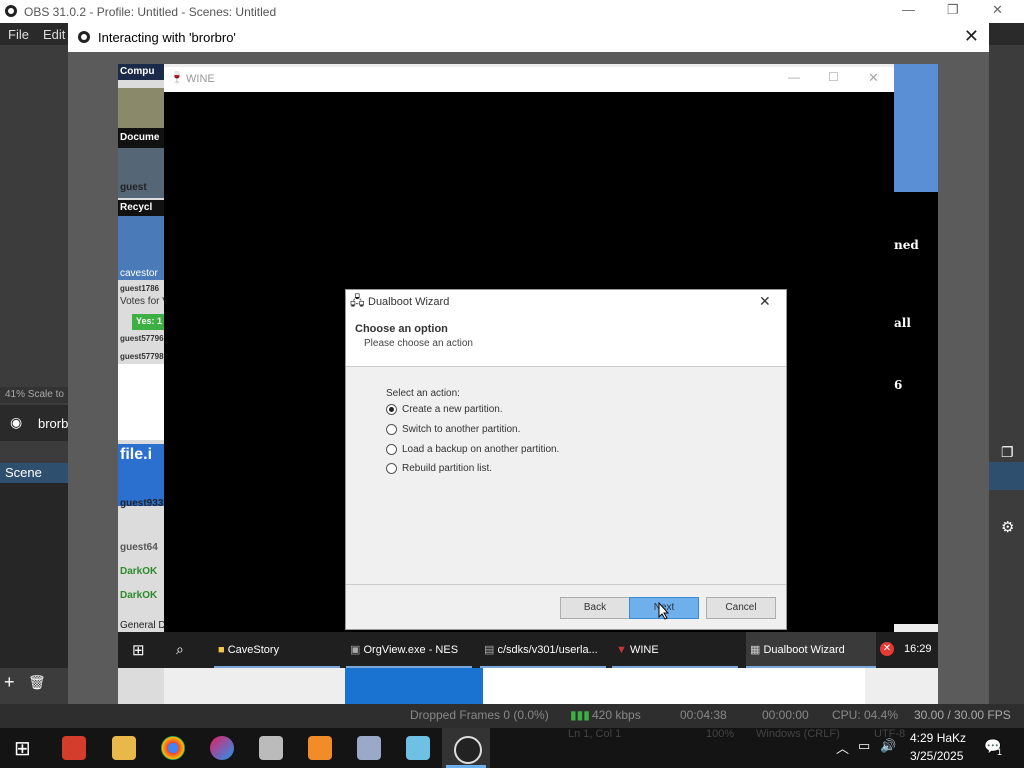 This screenshot has height=768, width=1024. I want to click on desktop-label: guest57798, so click(142, 356).